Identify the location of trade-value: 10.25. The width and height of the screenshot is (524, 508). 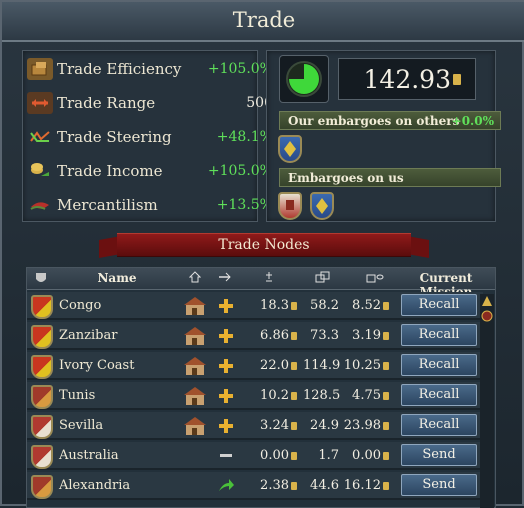
(366, 365).